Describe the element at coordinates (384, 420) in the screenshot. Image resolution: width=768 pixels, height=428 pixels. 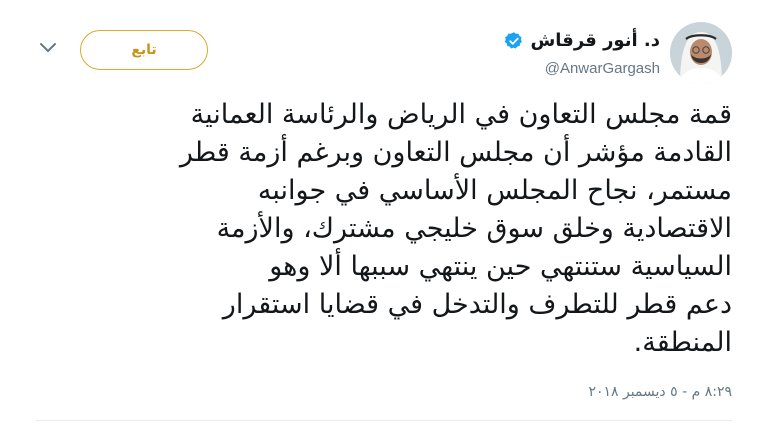
I see `divider` at that location.